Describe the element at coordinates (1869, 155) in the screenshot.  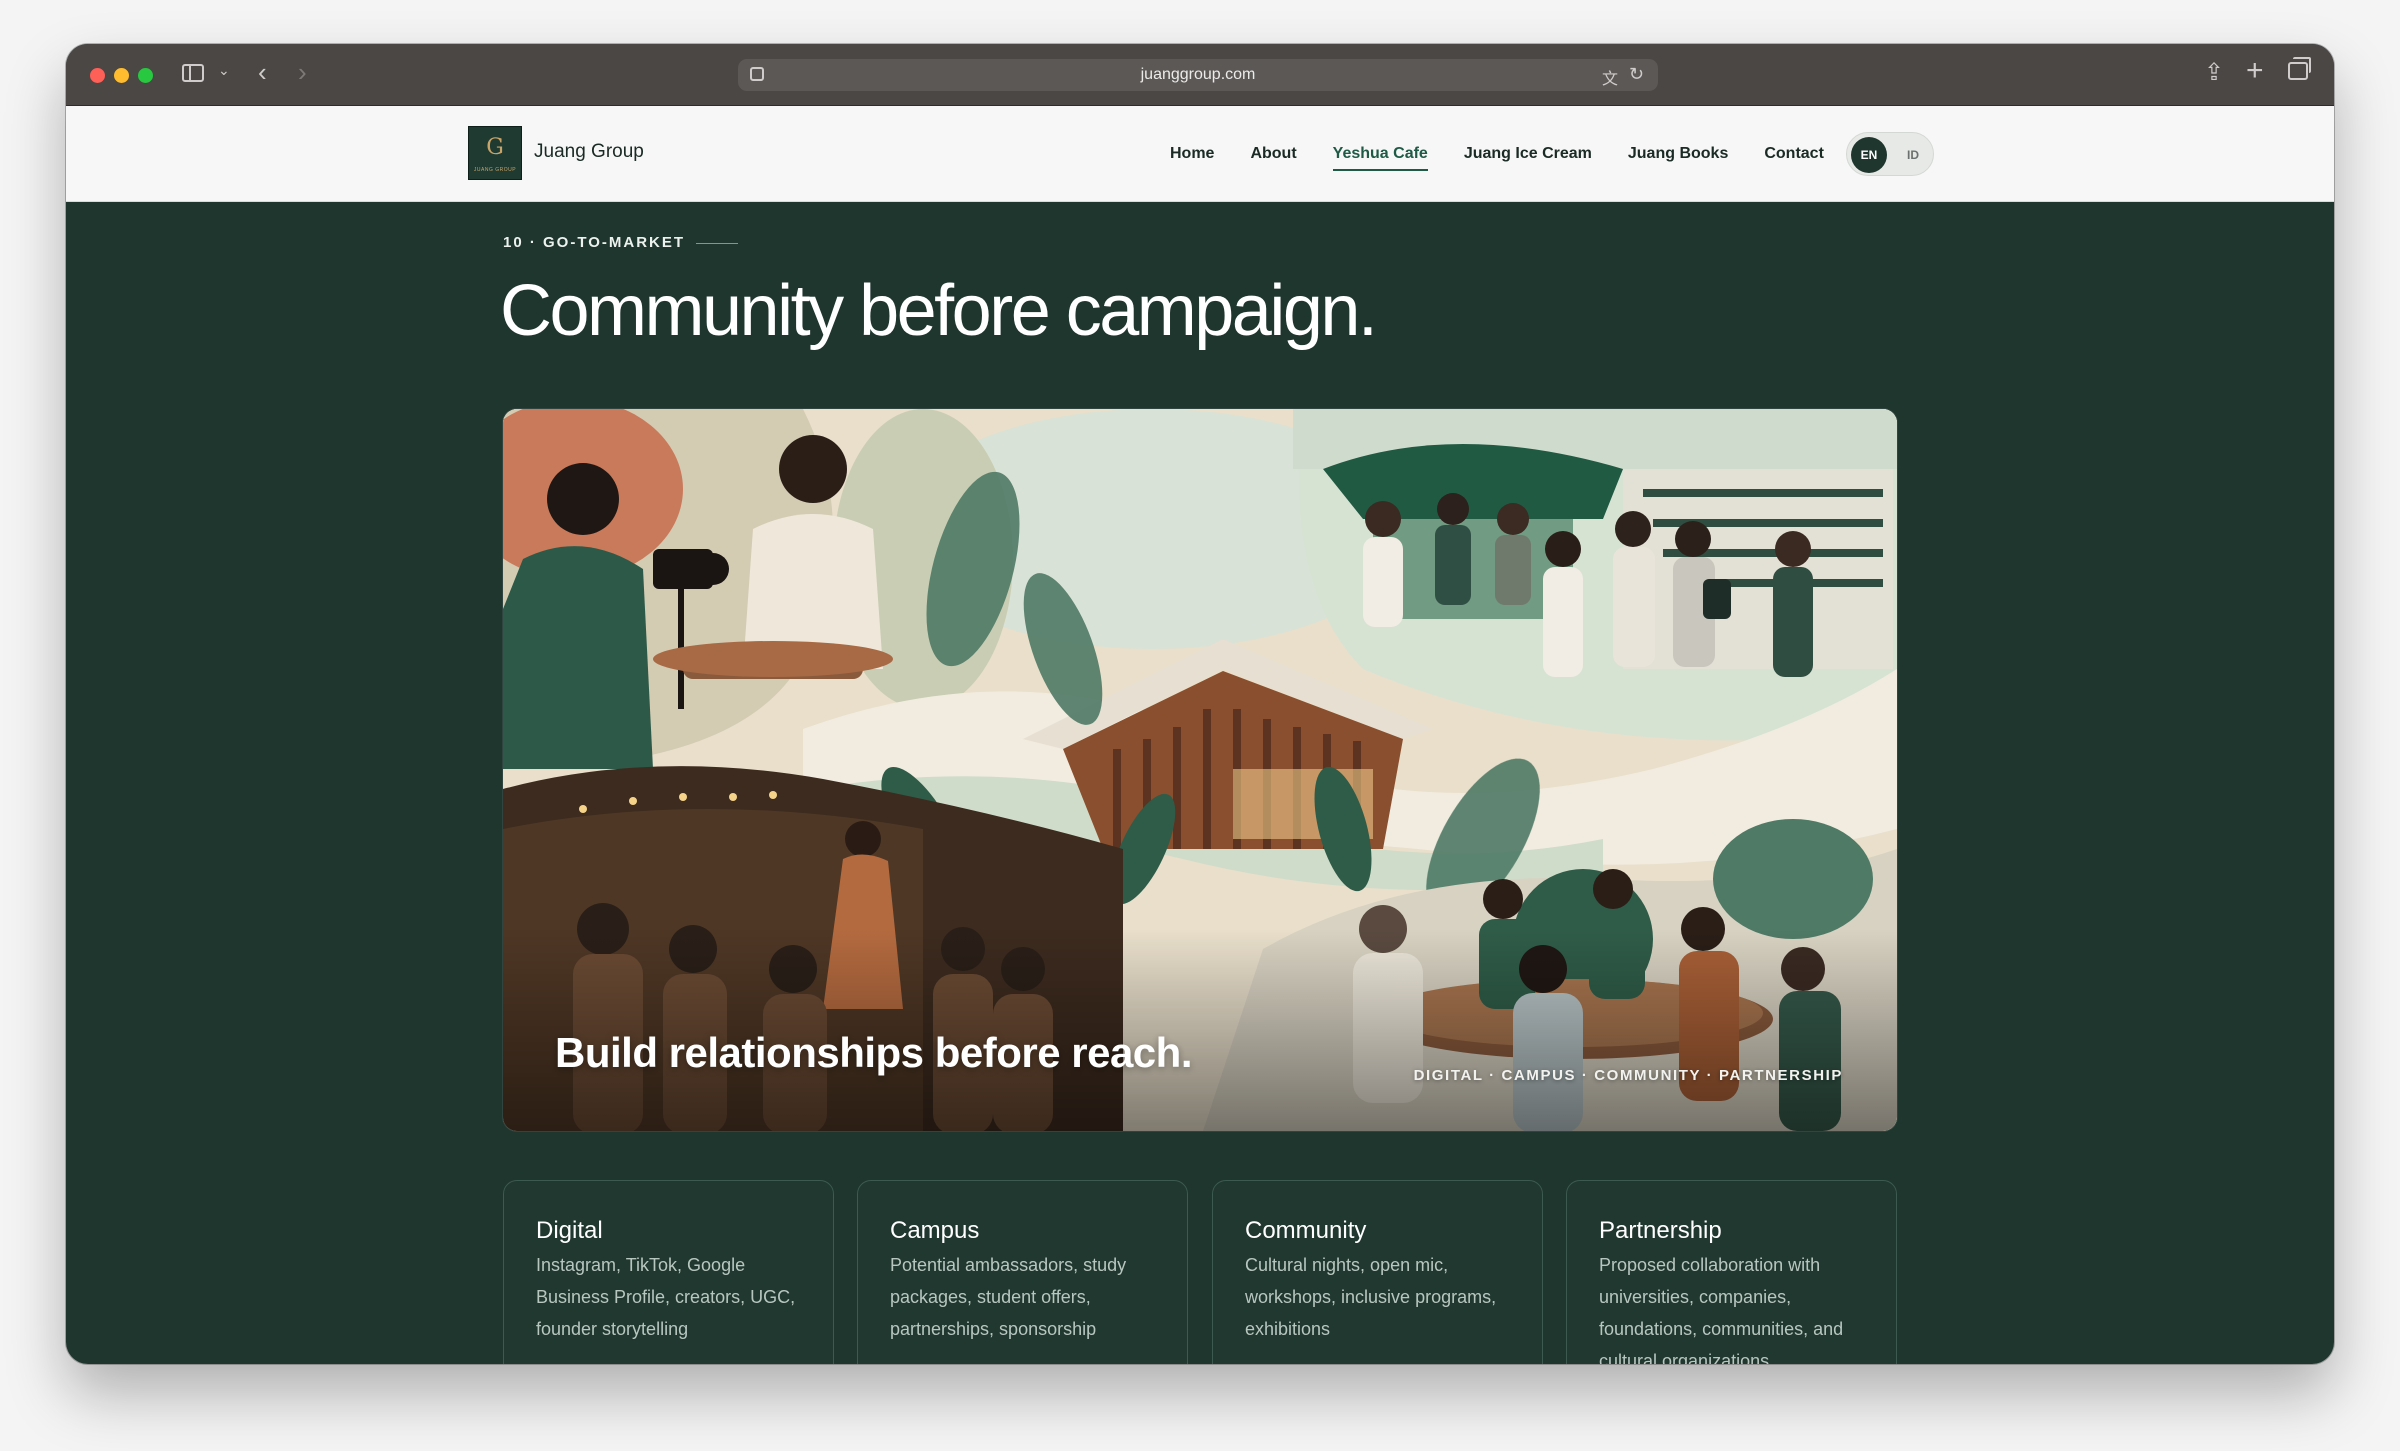
I see `lang-en-button: EN` at that location.